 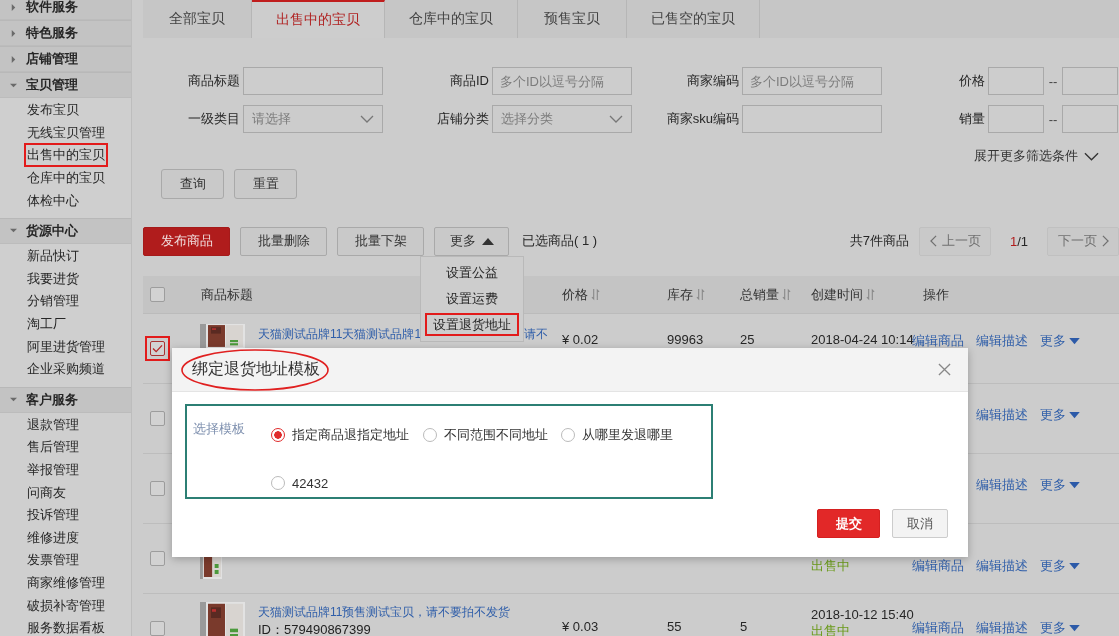 What do you see at coordinates (256, 369) in the screenshot?
I see `dialog-title: 绑定退货地址模板` at bounding box center [256, 369].